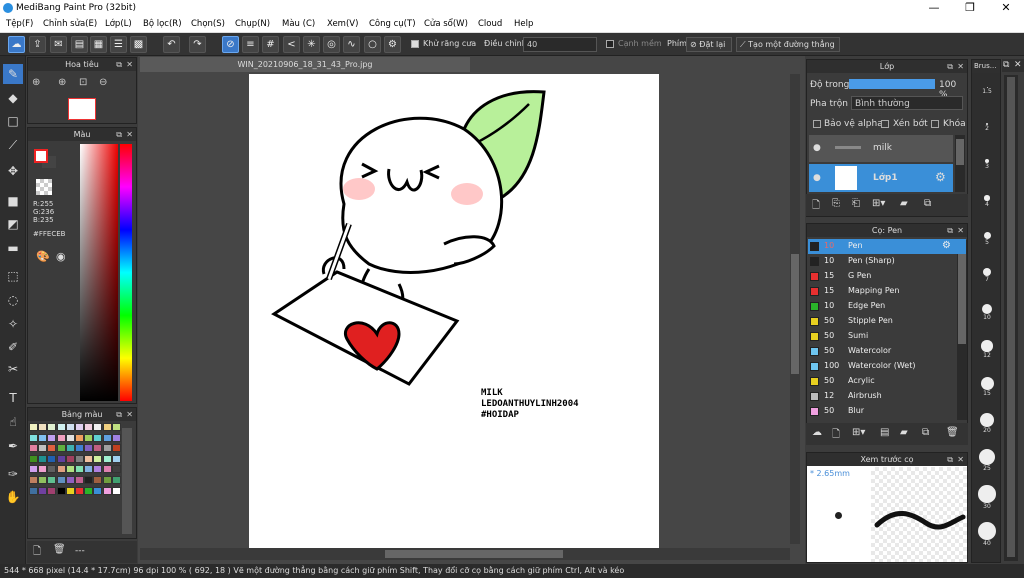  I want to click on transparent-swatch, so click(44, 187).